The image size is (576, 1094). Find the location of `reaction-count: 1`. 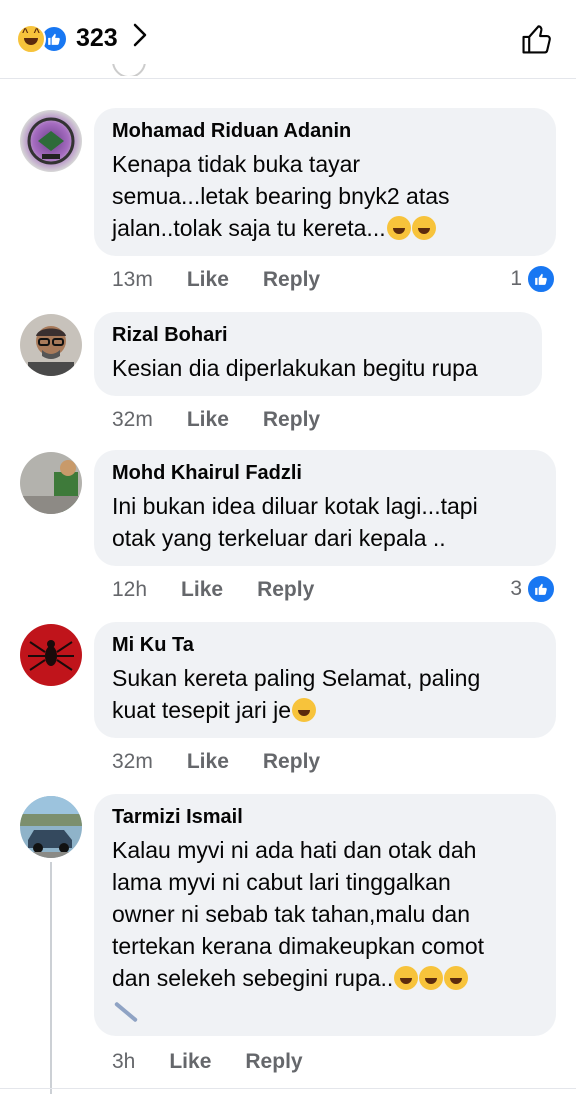

reaction-count: 1 is located at coordinates (516, 278).